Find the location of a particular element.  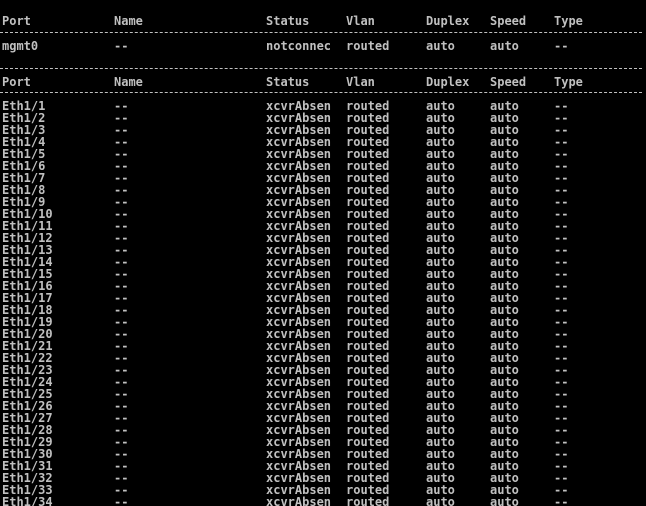

table-row: mgmt0 -- notconnec routed auto auto -- is located at coordinates (323, 46).